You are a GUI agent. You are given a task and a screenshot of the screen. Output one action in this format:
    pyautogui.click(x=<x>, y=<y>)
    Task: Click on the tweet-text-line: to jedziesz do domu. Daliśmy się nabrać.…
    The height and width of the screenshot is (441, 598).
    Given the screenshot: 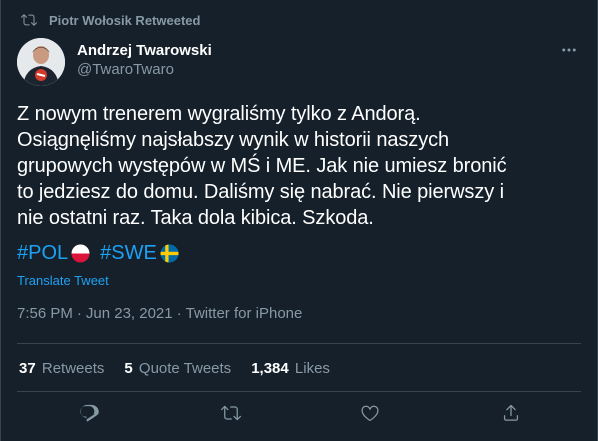 What is the action you would take?
    pyautogui.click(x=260, y=192)
    